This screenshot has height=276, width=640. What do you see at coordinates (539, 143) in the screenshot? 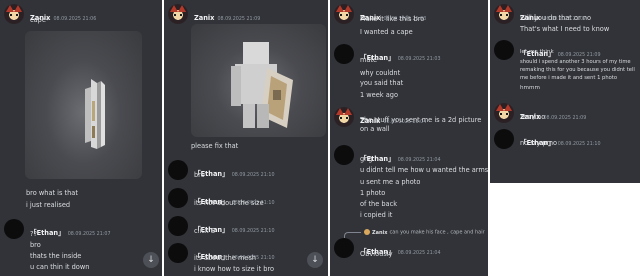
I see `message-text: no sry pmo` at bounding box center [539, 143].